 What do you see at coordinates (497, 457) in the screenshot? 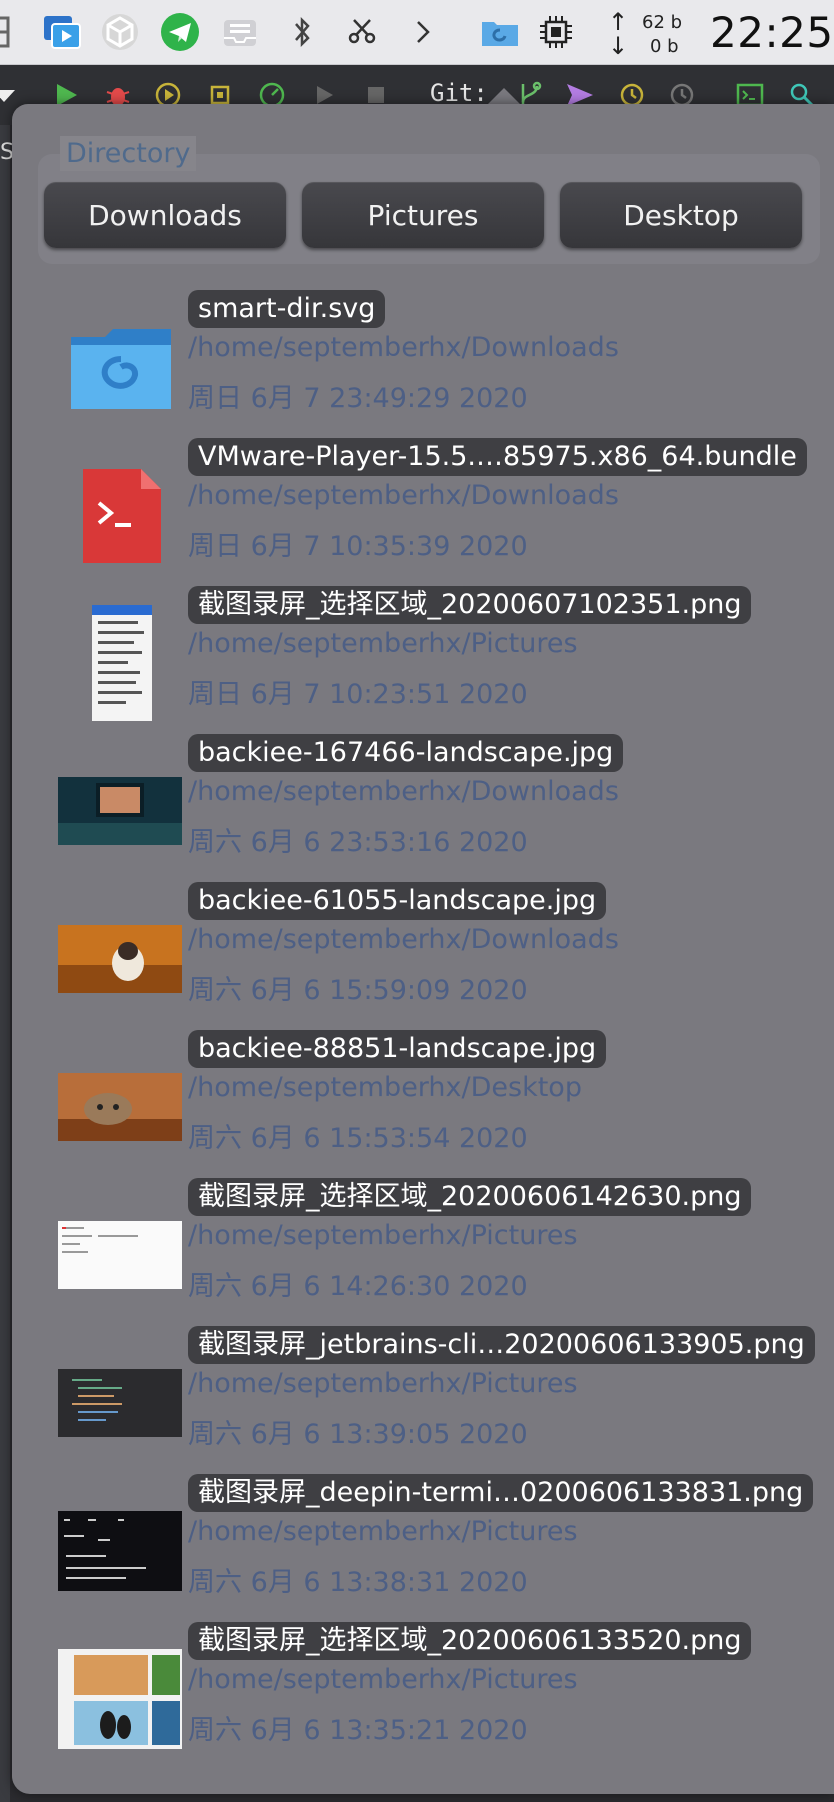
I see `file-name: VMware-Player-15.5.…85975.x86_64.bundle` at bounding box center [497, 457].